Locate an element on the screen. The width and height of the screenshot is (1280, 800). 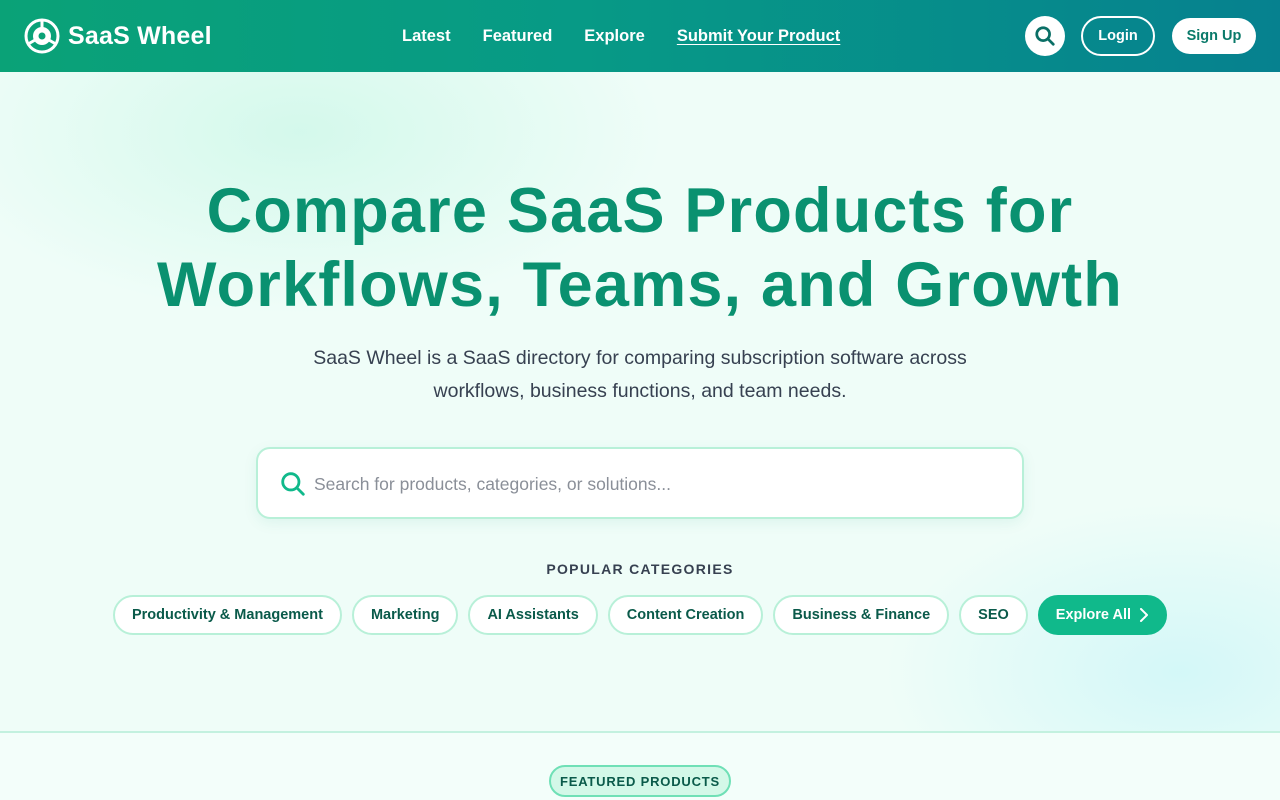
explore-all-button: Explore All is located at coordinates (1102, 615).